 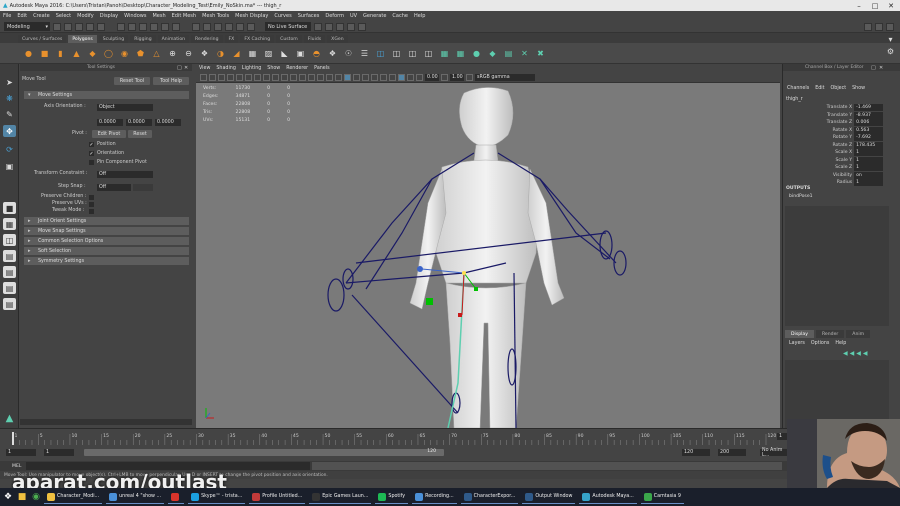 I want to click on isolate-select-icon, so click(x=383, y=77).